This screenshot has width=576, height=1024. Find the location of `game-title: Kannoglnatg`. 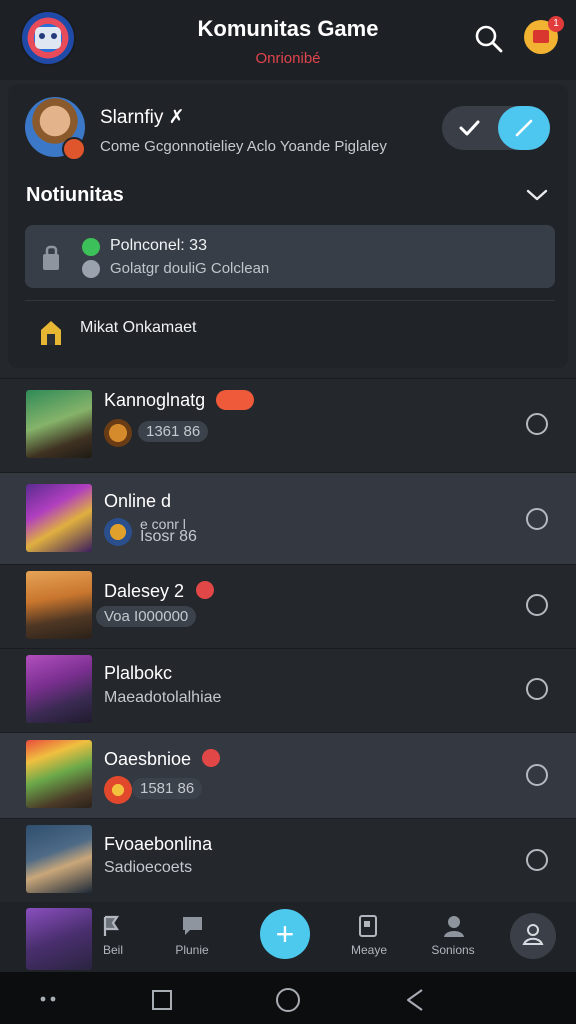

game-title: Kannoglnatg is located at coordinates (155, 400).